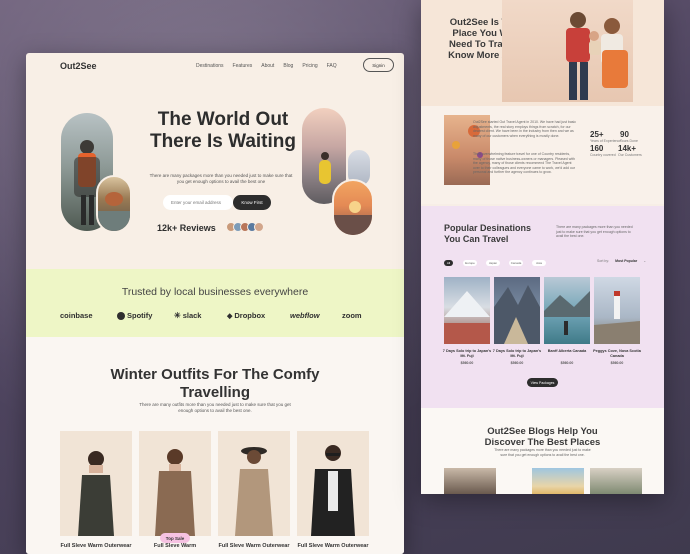 This screenshot has height=554, width=690. I want to click on brand-zoom: zoom, so click(352, 315).